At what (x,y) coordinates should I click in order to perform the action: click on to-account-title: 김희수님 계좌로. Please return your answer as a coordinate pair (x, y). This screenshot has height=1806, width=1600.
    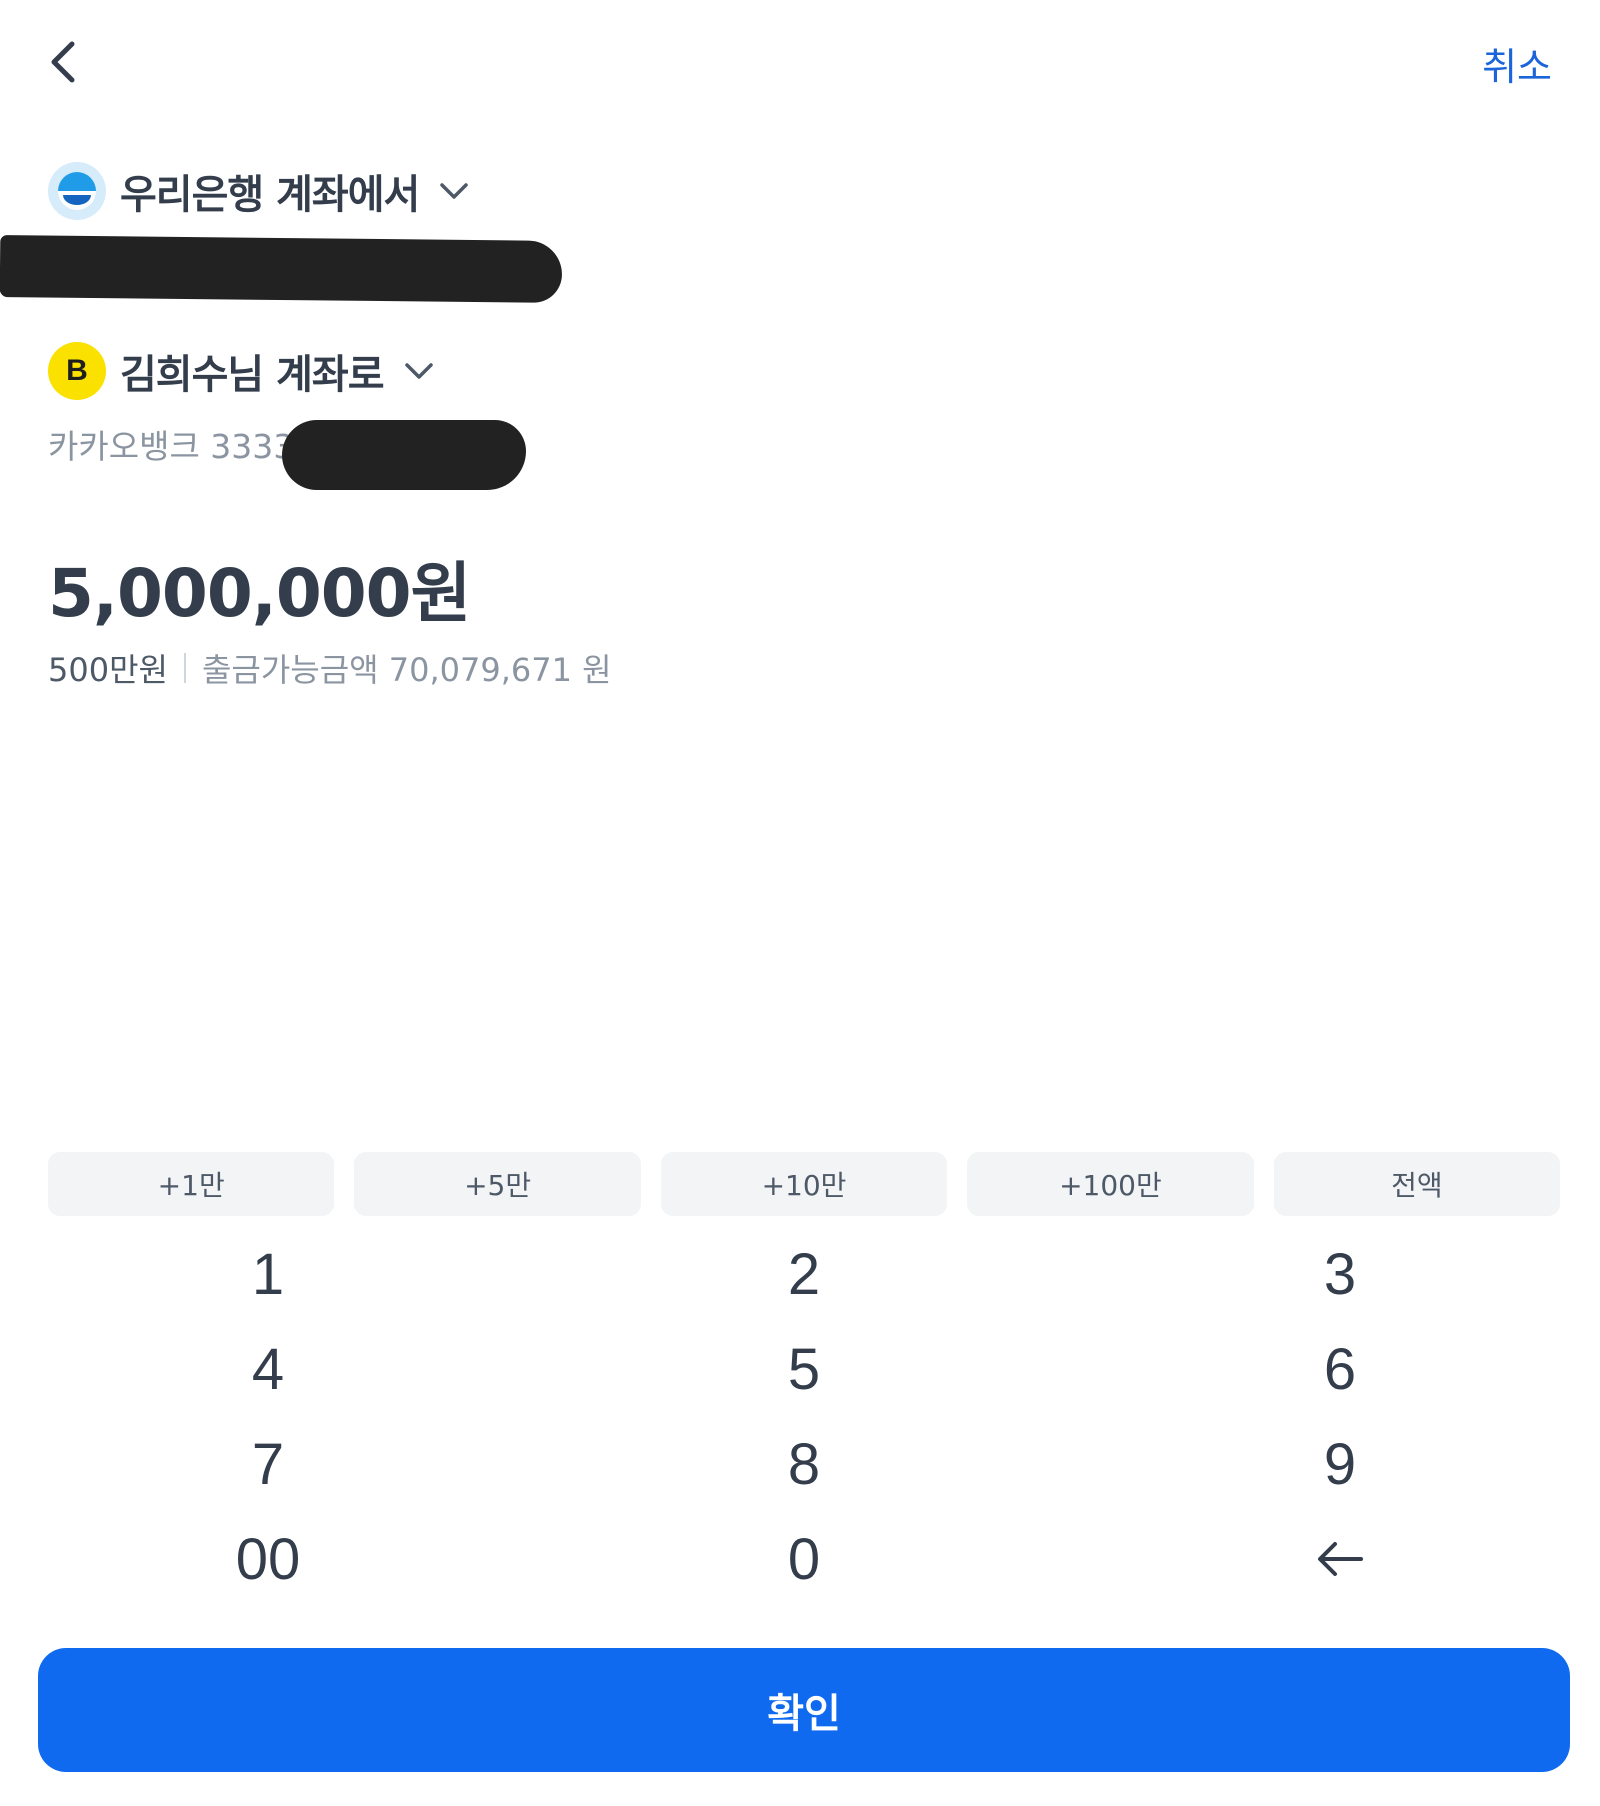
    Looking at the image, I should click on (252, 375).